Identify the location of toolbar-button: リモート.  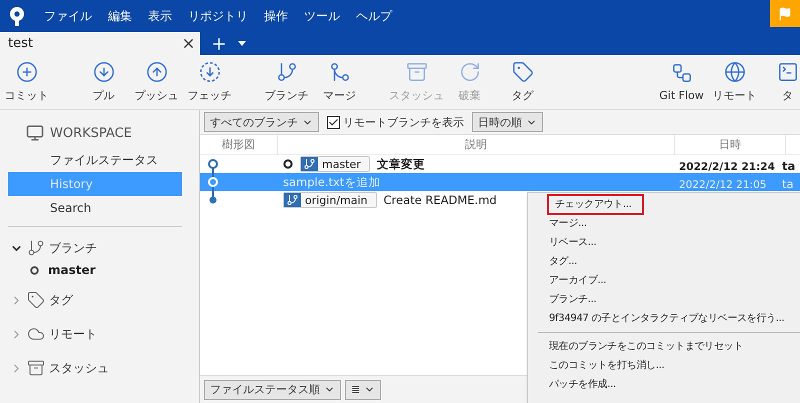
(734, 82).